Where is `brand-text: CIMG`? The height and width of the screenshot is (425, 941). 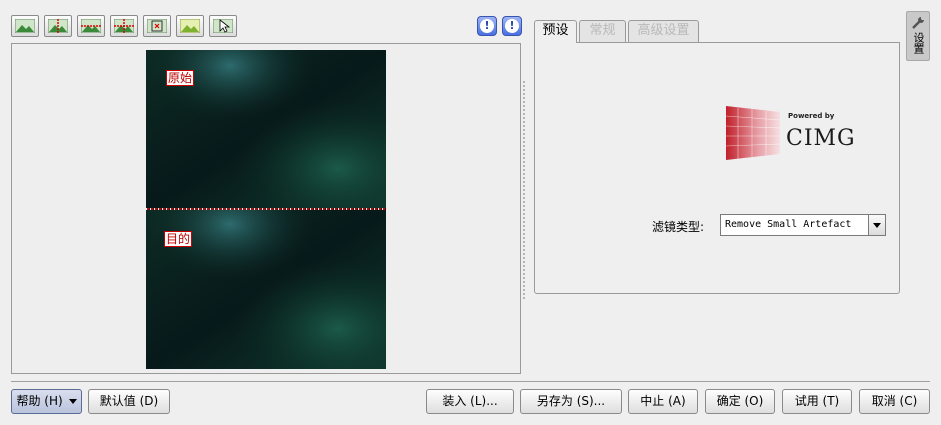 brand-text: CIMG is located at coordinates (821, 138).